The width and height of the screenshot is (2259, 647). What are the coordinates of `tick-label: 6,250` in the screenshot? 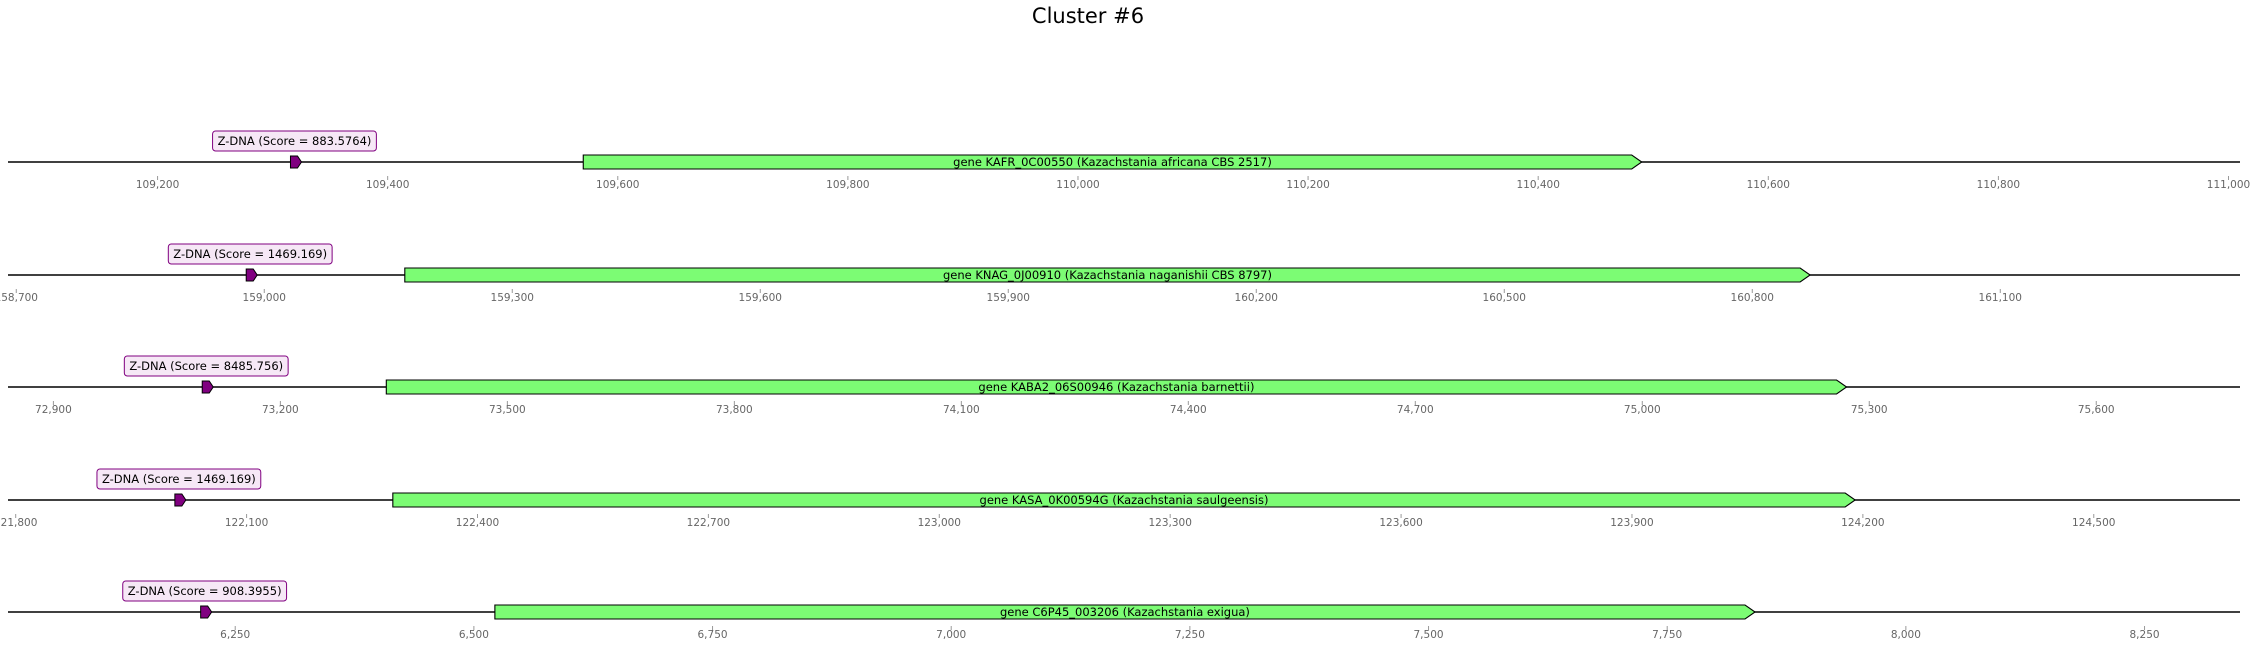 It's located at (235, 635).